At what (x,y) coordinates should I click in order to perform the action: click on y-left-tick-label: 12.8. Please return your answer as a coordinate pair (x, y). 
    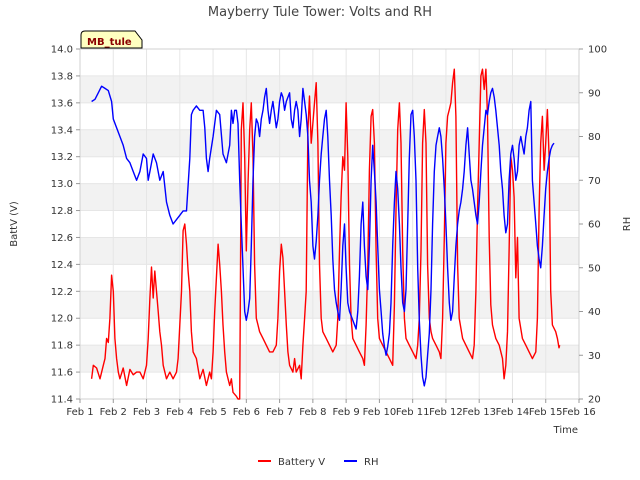
    Looking at the image, I should click on (62, 211).